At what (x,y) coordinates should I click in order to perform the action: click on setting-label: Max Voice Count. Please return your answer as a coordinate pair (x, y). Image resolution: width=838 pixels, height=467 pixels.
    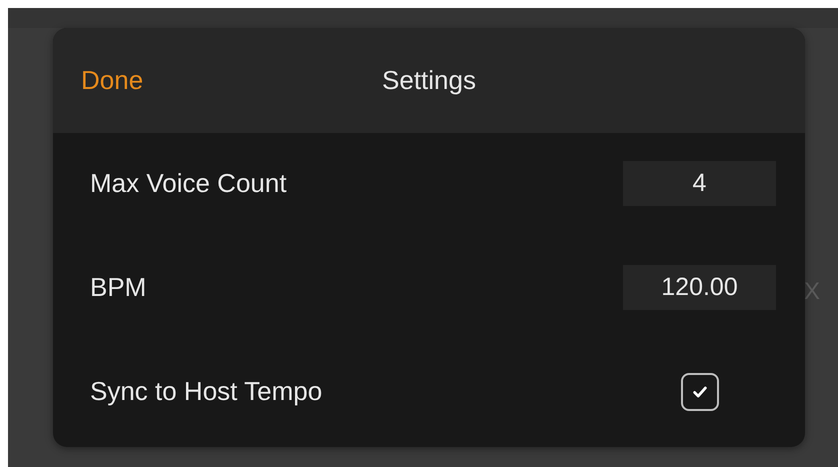
    Looking at the image, I should click on (188, 183).